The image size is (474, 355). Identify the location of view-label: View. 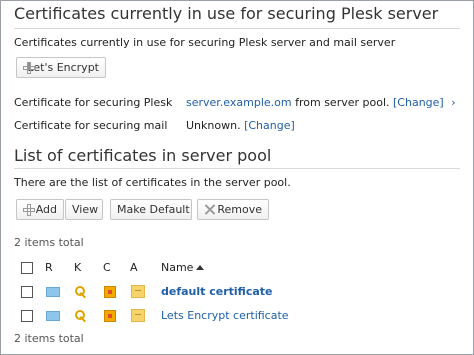
(85, 209).